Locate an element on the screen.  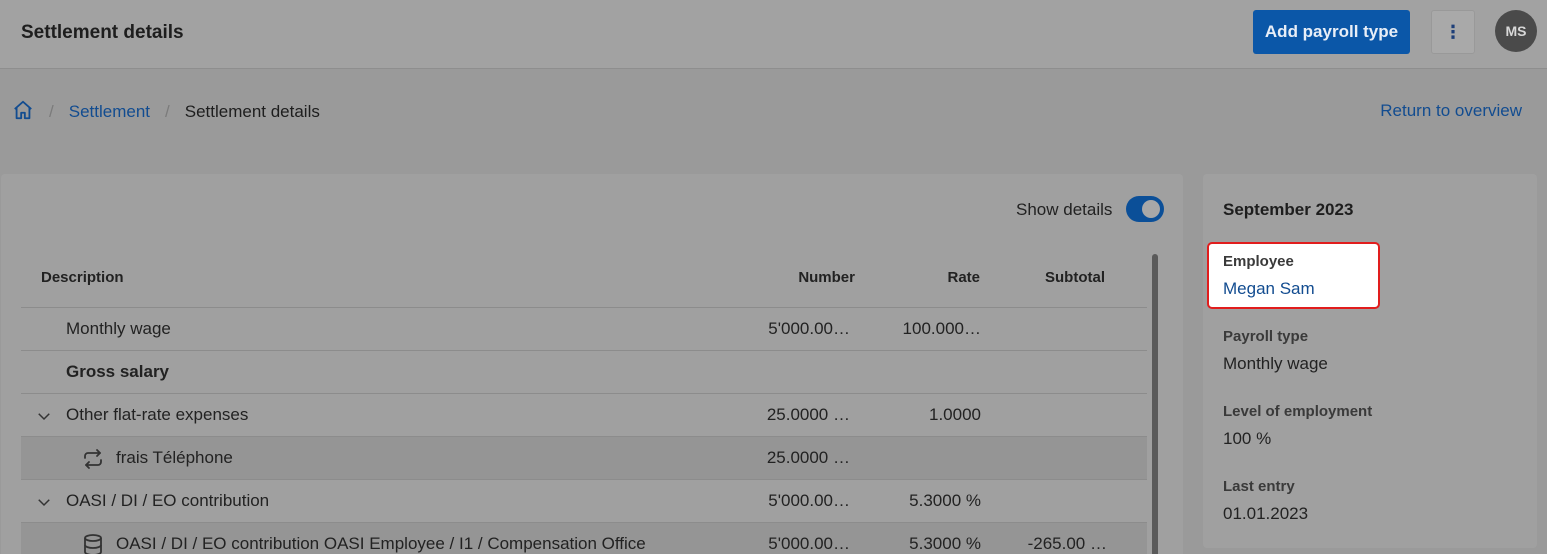
column-header-subtotal: Subtotal is located at coordinates (1075, 277).